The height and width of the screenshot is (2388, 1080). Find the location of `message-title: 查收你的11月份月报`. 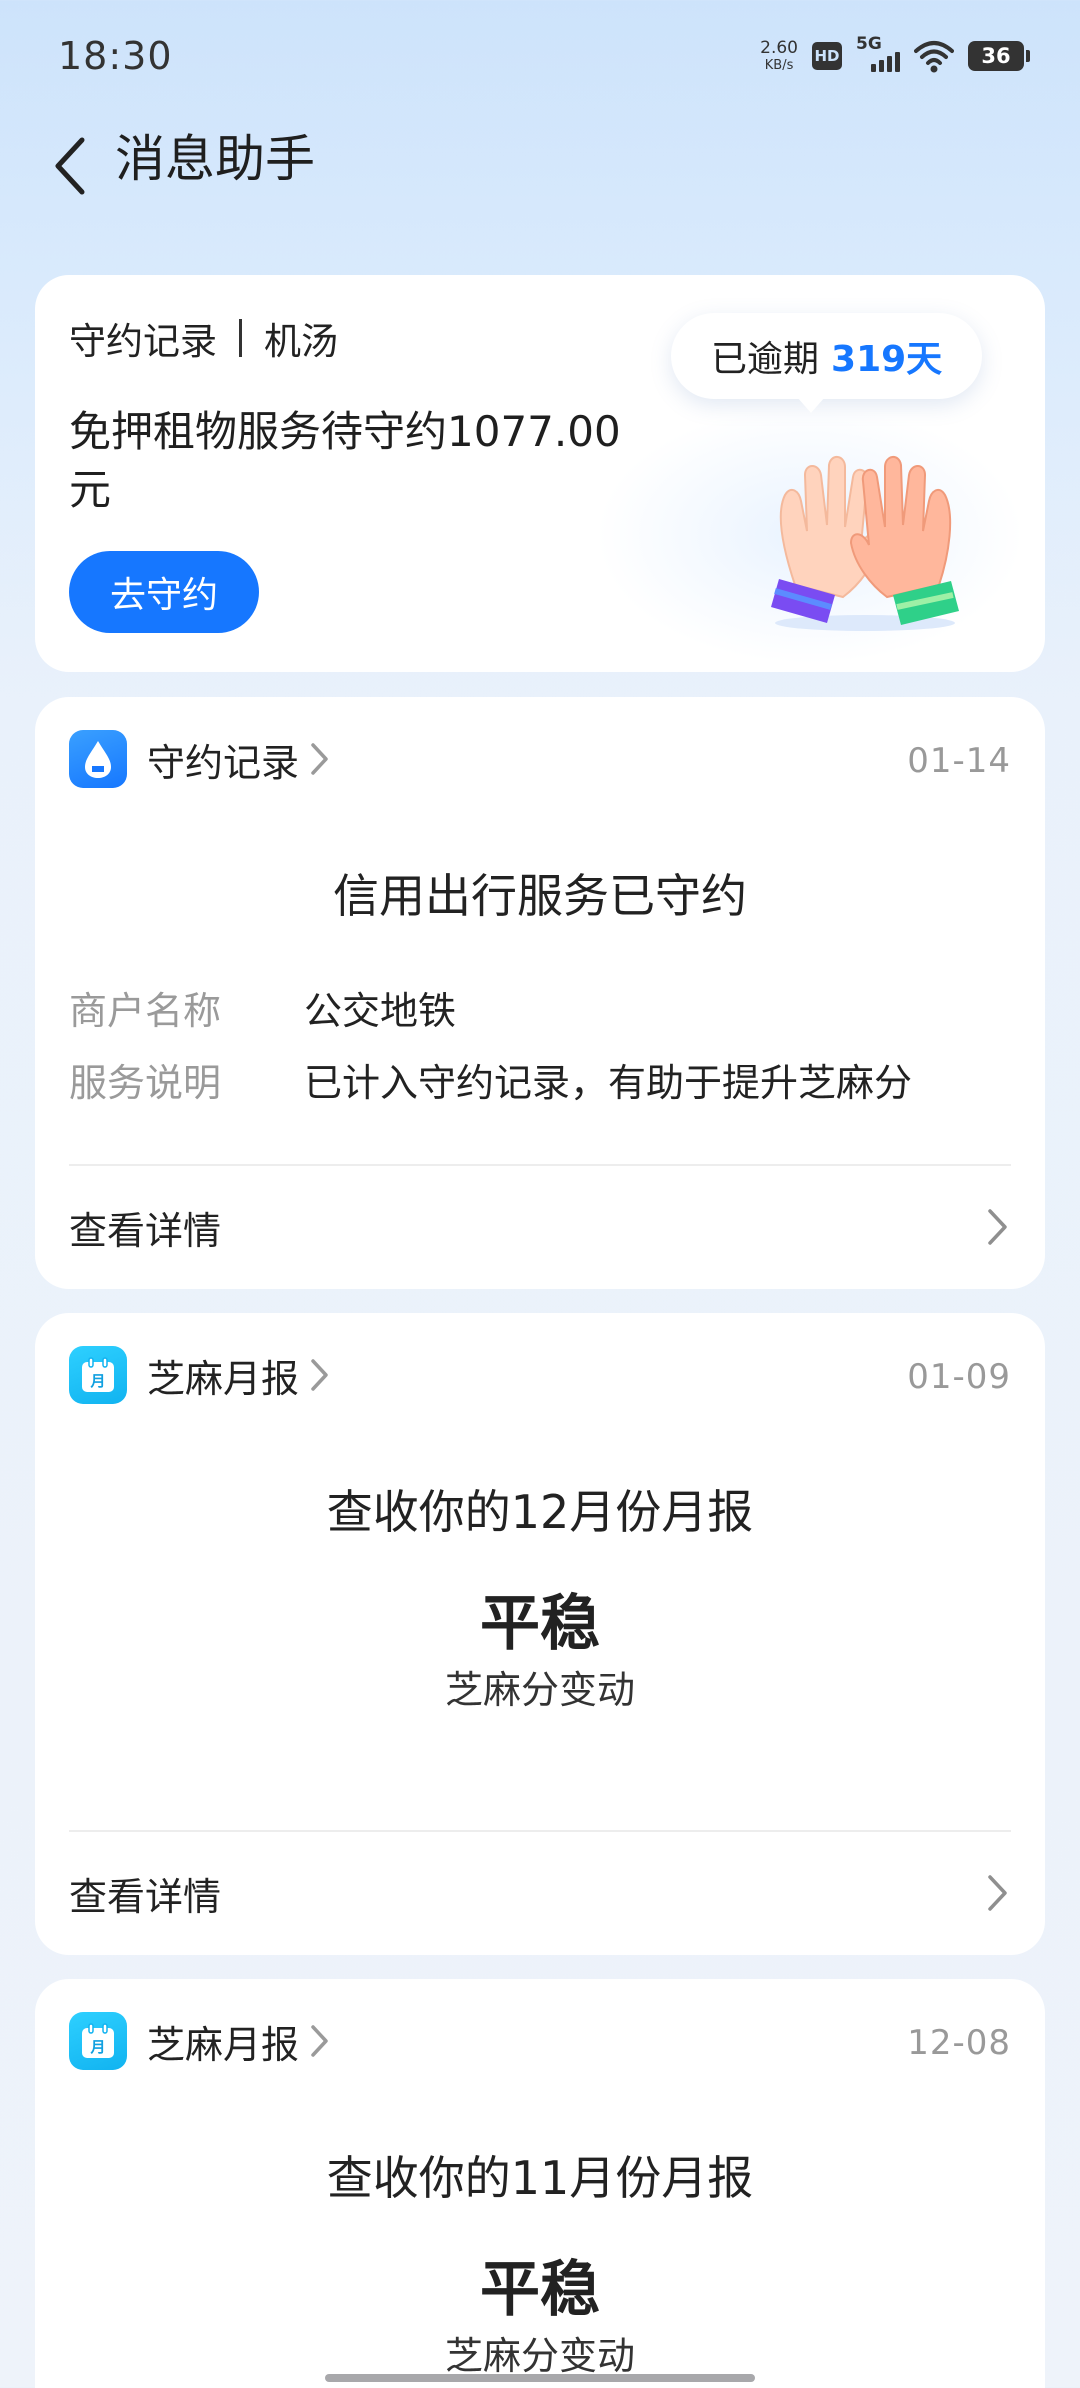

message-title: 查收你的11月份月报 is located at coordinates (540, 2178).